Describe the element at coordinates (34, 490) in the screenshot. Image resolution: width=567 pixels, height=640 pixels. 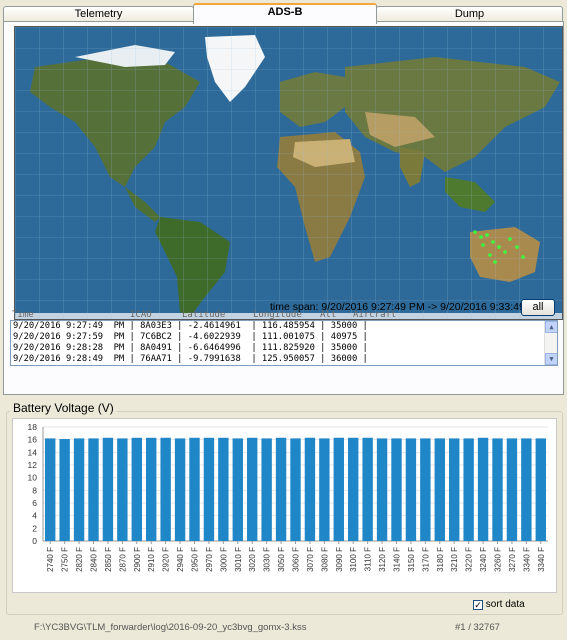
I see `y-tick-label: 8` at that location.